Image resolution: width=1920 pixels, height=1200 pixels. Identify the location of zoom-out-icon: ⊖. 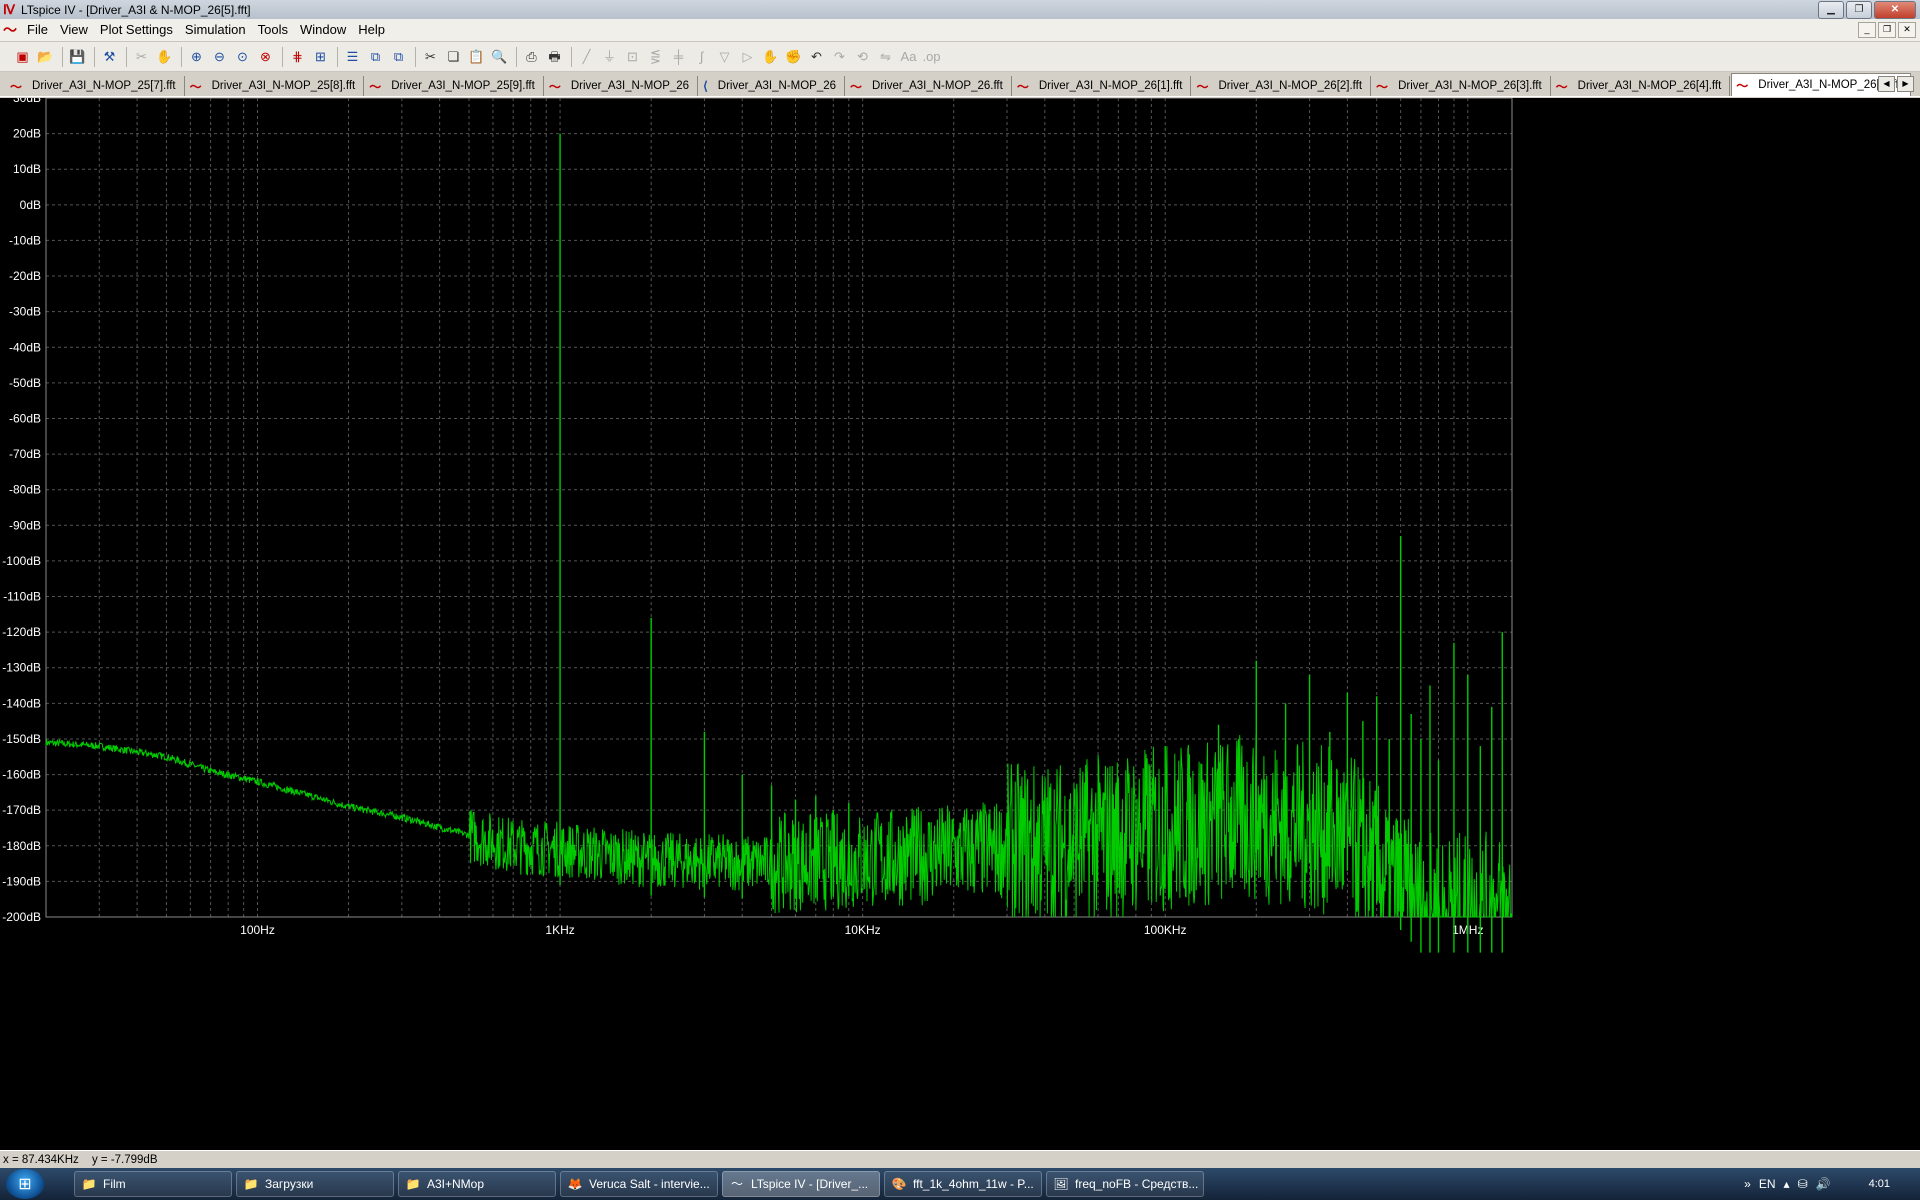
(219, 57).